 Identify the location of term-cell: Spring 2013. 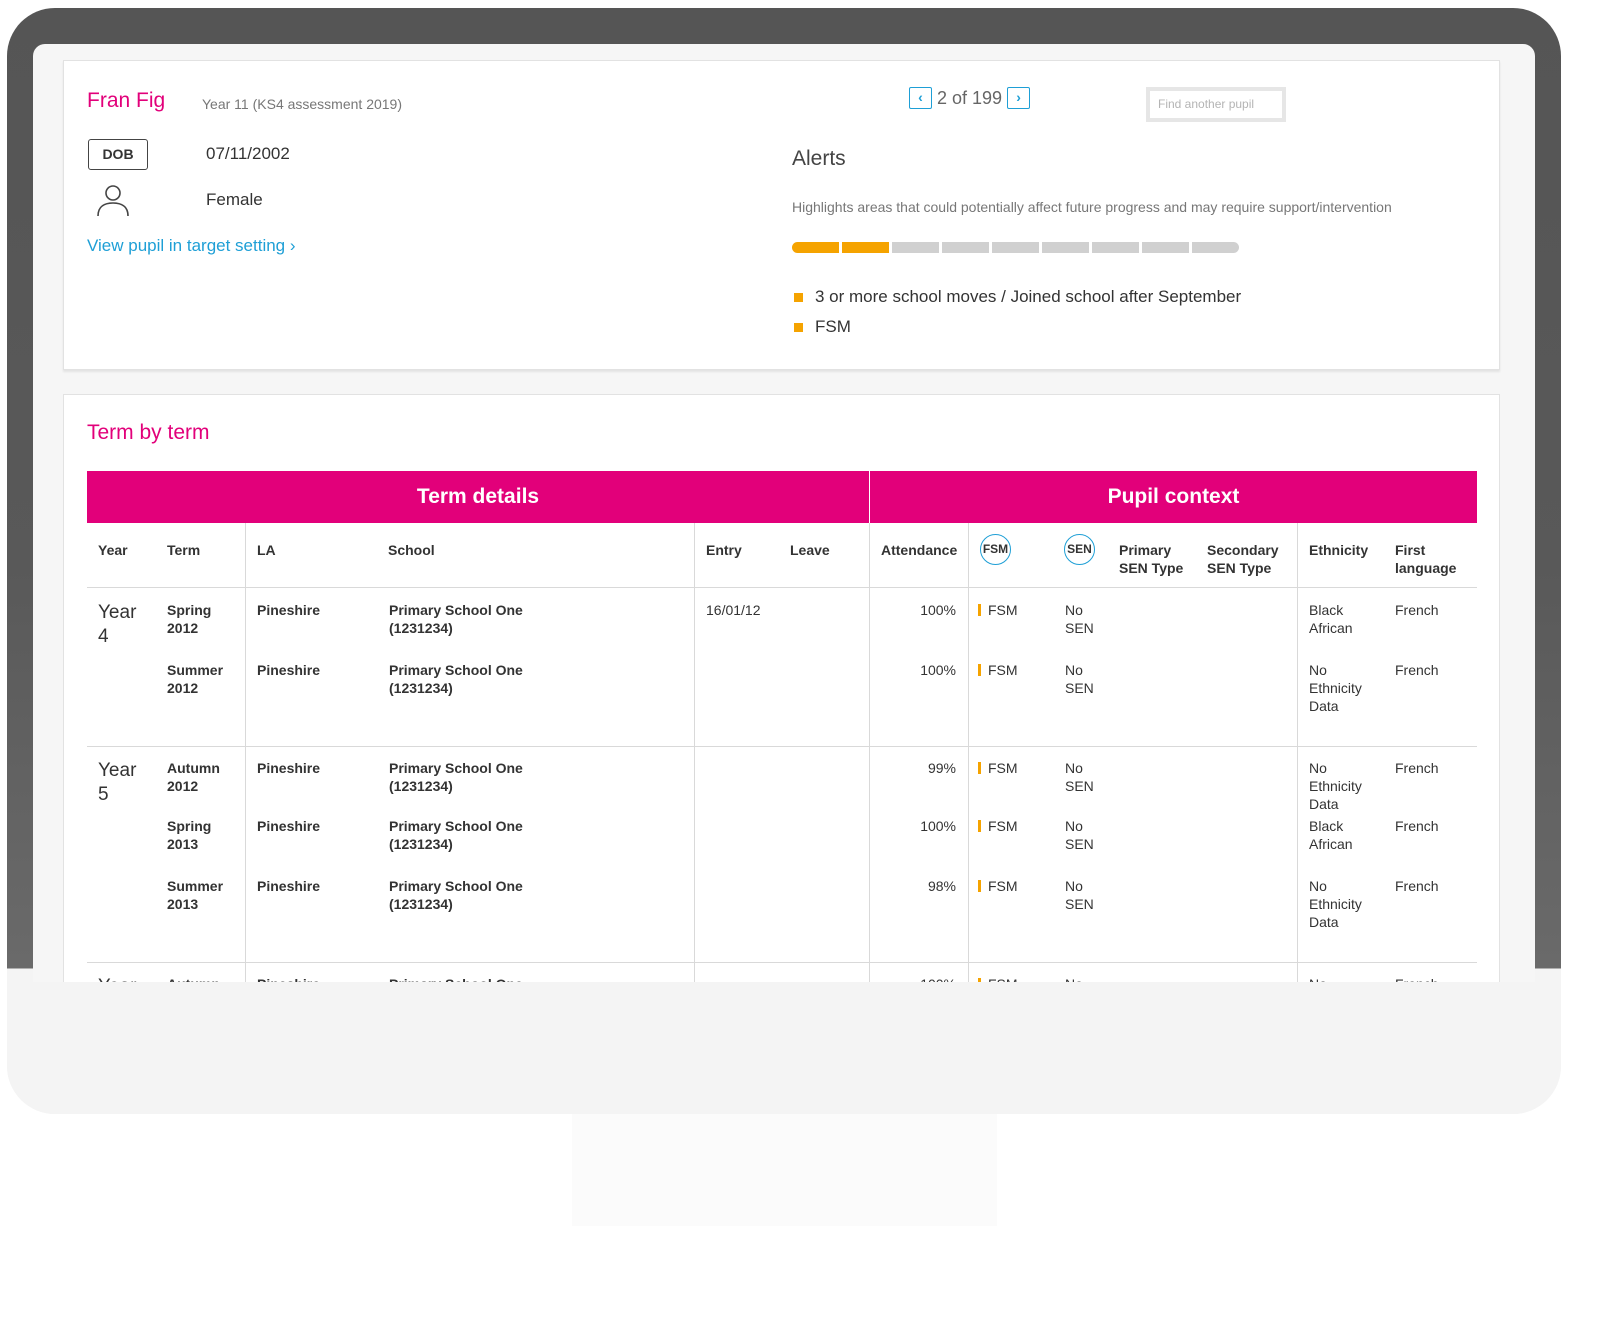
(189, 835).